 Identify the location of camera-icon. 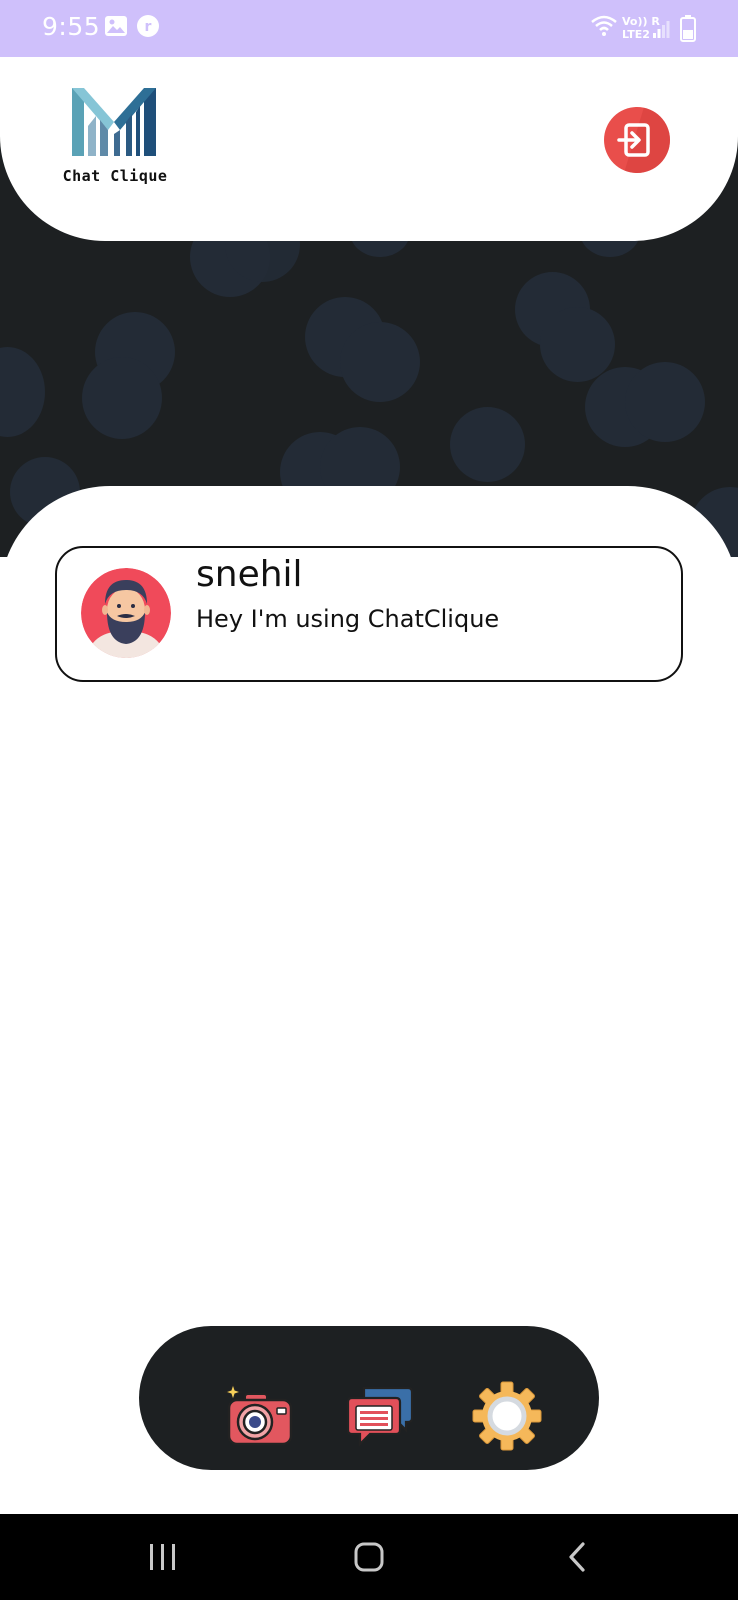
(258, 1414).